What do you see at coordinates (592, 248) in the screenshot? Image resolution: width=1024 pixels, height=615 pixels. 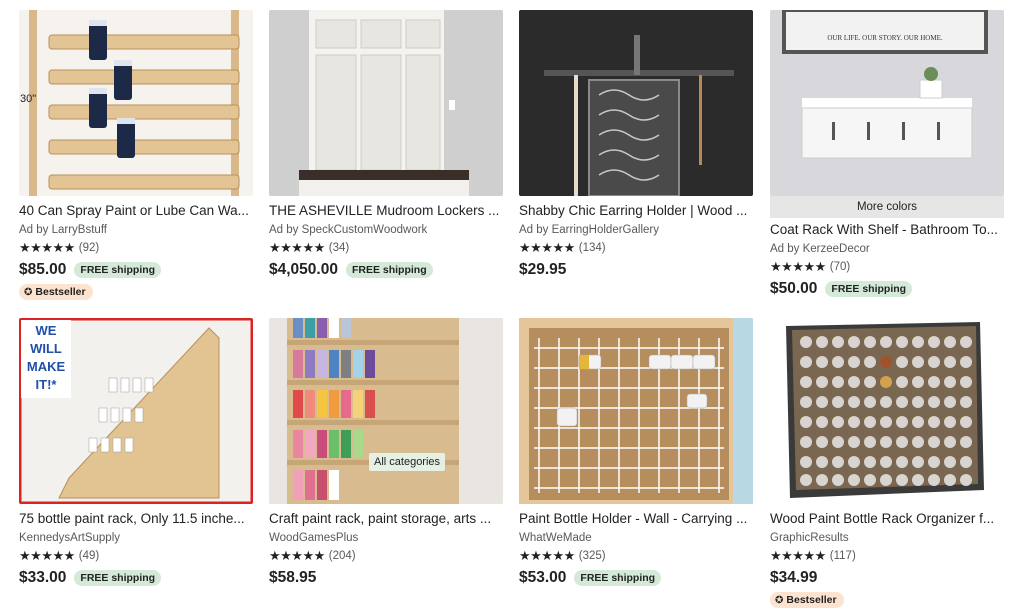 I see `review-count: (134)` at bounding box center [592, 248].